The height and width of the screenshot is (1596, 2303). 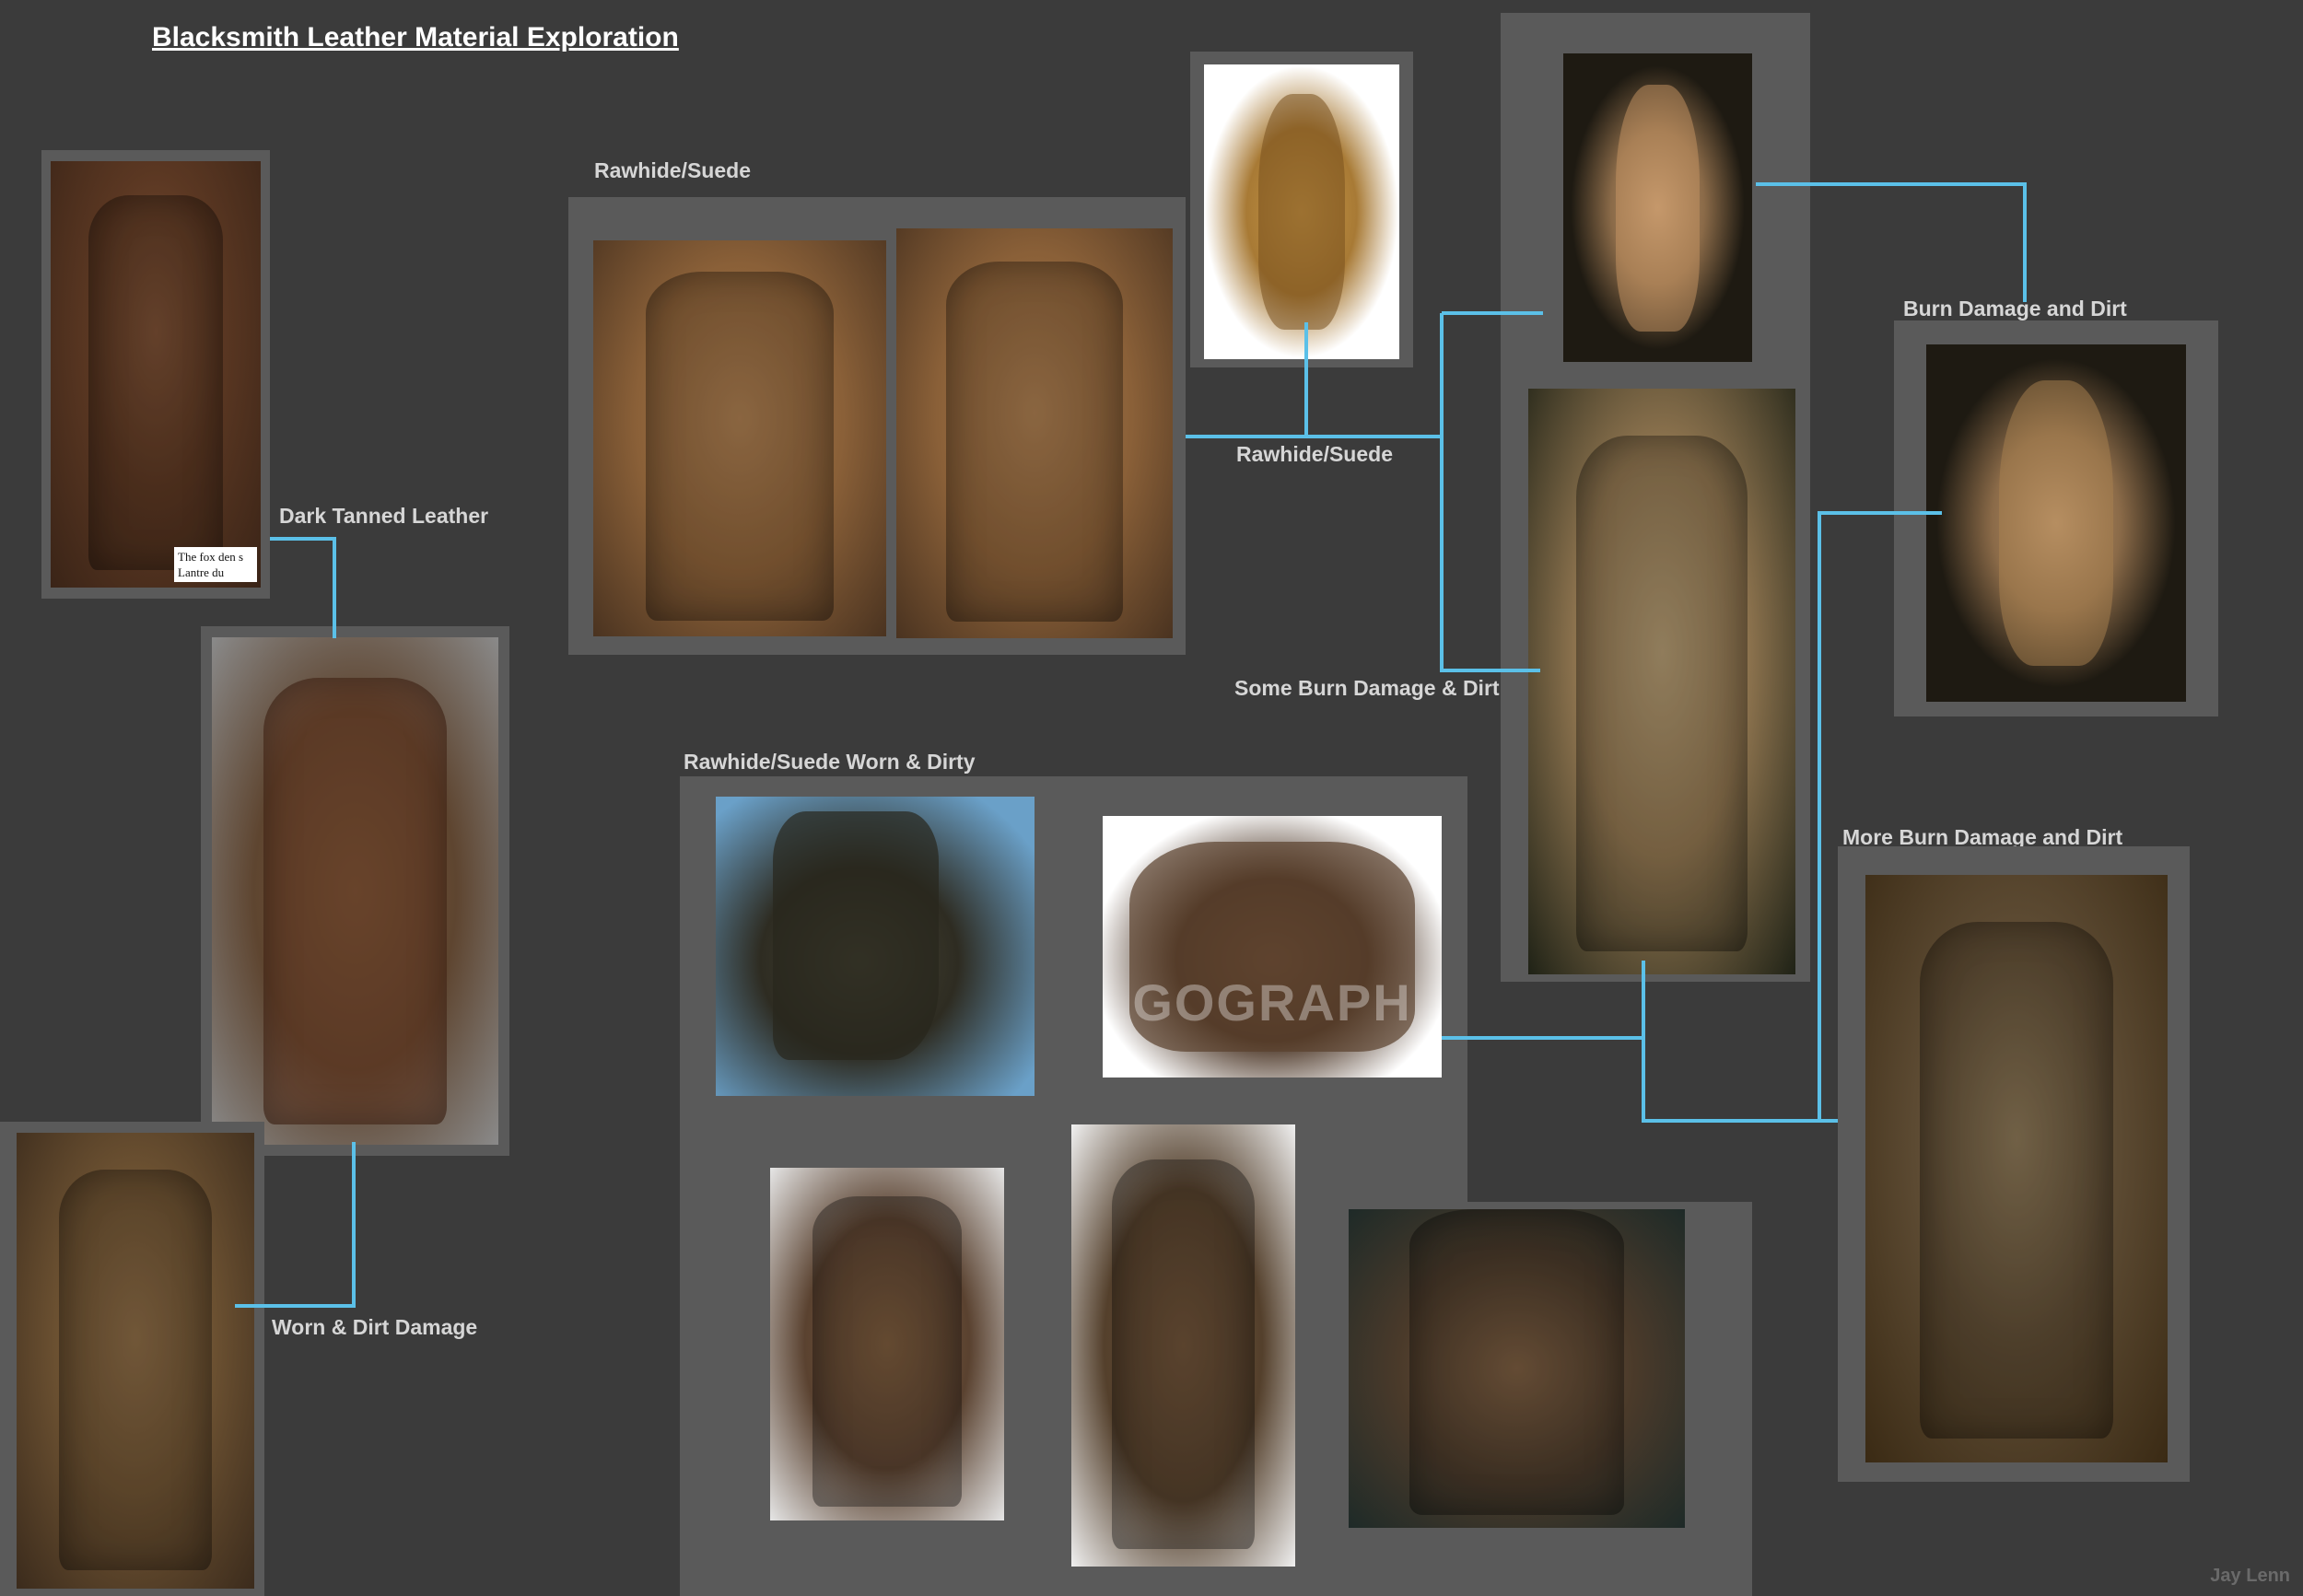 I want to click on burn-glove-photo, so click(x=2056, y=523).